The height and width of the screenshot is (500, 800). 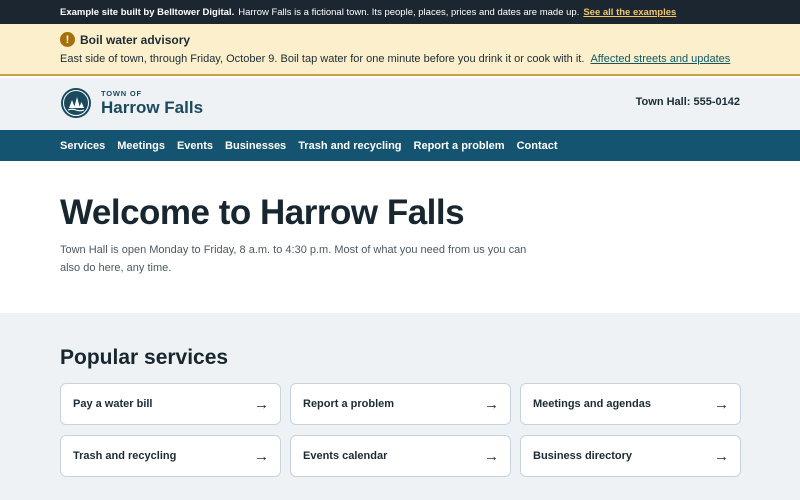 I want to click on service-card-label: Trash and recycling, so click(x=125, y=456).